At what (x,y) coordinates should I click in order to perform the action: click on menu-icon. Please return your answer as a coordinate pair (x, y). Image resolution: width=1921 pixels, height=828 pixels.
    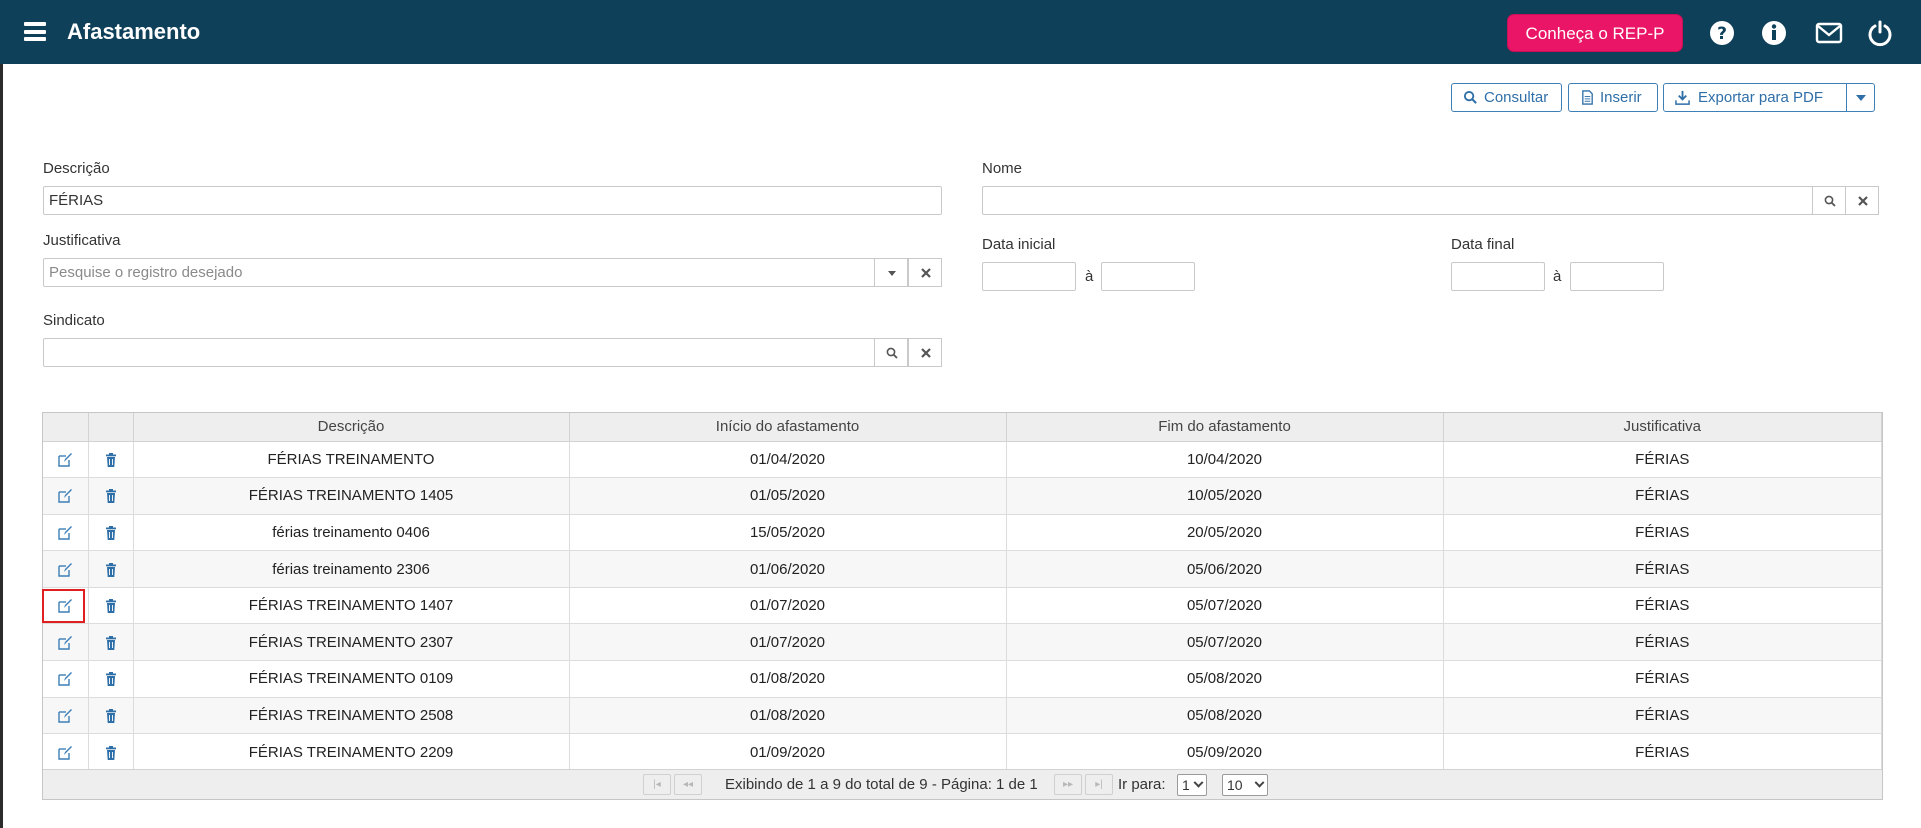
    Looking at the image, I should click on (35, 31).